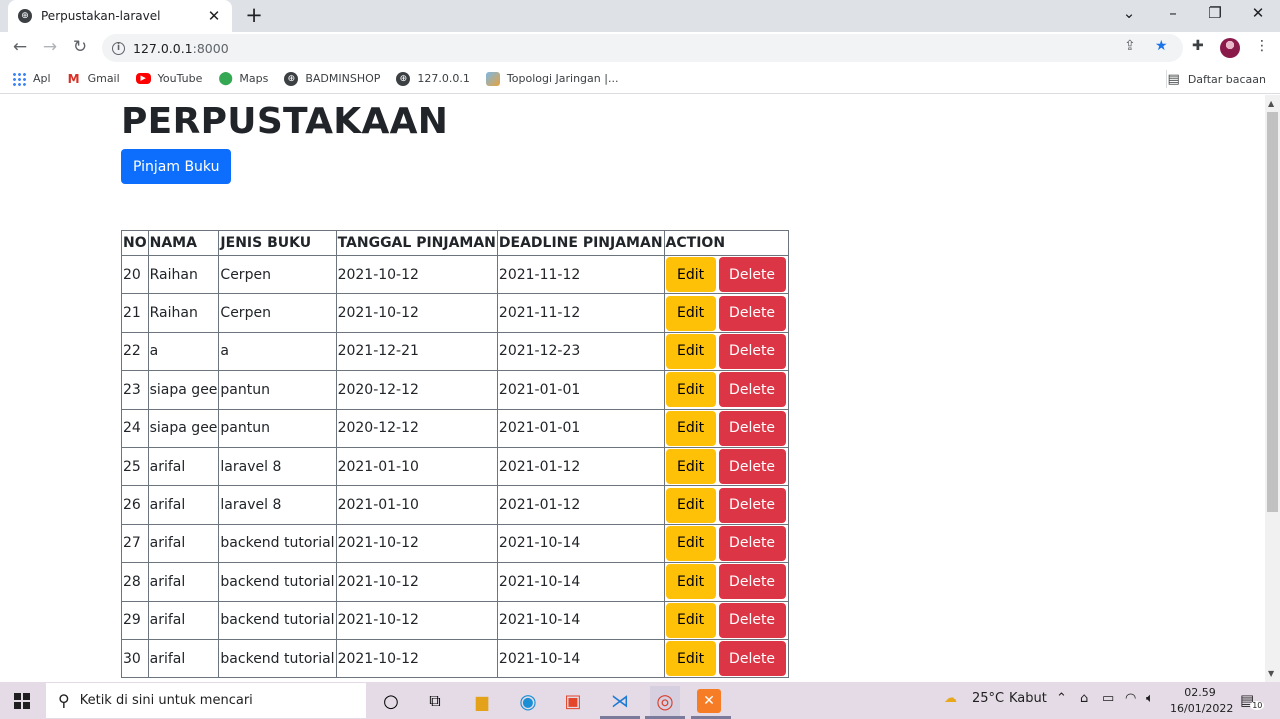 The height and width of the screenshot is (719, 1280). What do you see at coordinates (214, 16) in the screenshot?
I see `close-tab-icon: ✕` at bounding box center [214, 16].